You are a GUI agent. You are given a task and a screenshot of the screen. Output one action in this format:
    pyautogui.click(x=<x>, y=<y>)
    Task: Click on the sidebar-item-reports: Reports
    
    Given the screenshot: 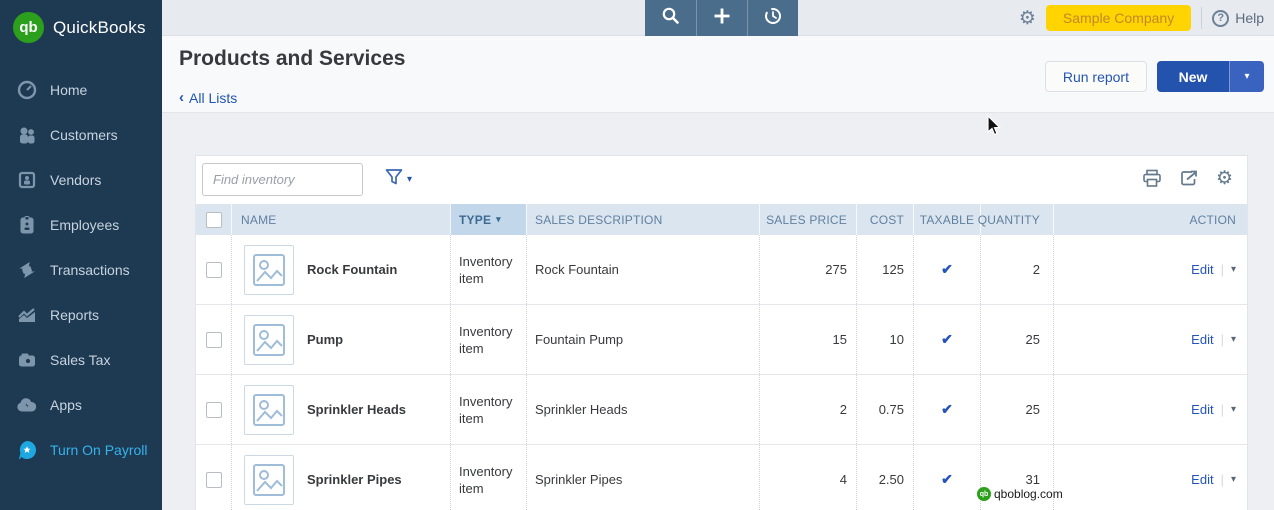 What is the action you would take?
    pyautogui.click(x=81, y=314)
    